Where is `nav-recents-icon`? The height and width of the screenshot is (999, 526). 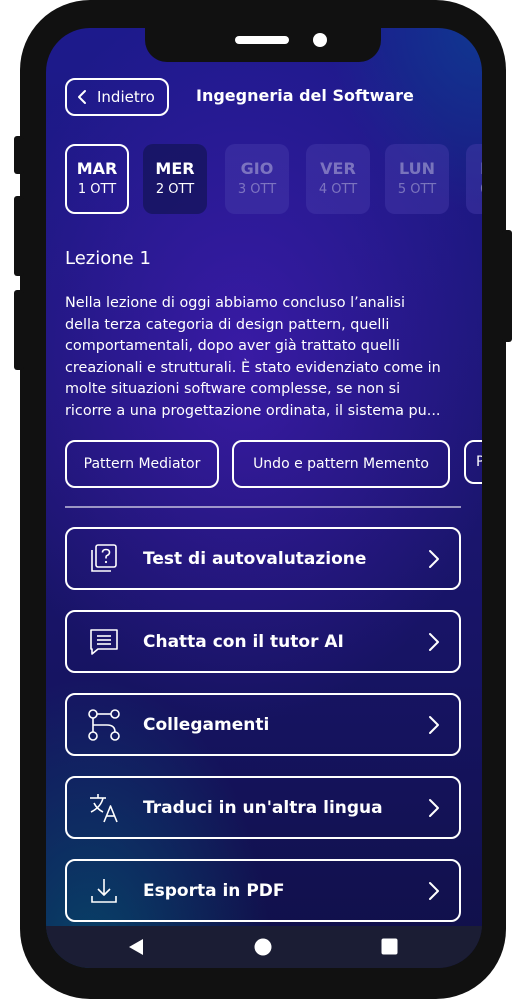 nav-recents-icon is located at coordinates (389, 946).